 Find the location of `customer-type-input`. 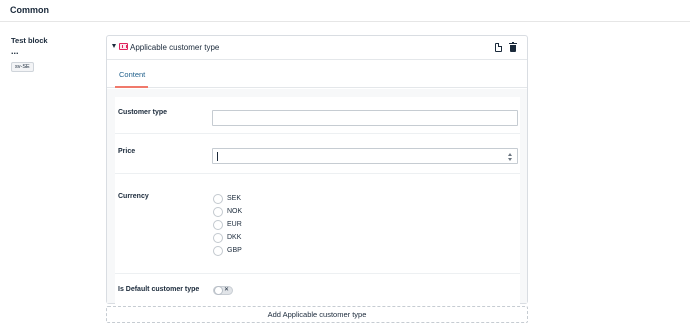

customer-type-input is located at coordinates (365, 118).